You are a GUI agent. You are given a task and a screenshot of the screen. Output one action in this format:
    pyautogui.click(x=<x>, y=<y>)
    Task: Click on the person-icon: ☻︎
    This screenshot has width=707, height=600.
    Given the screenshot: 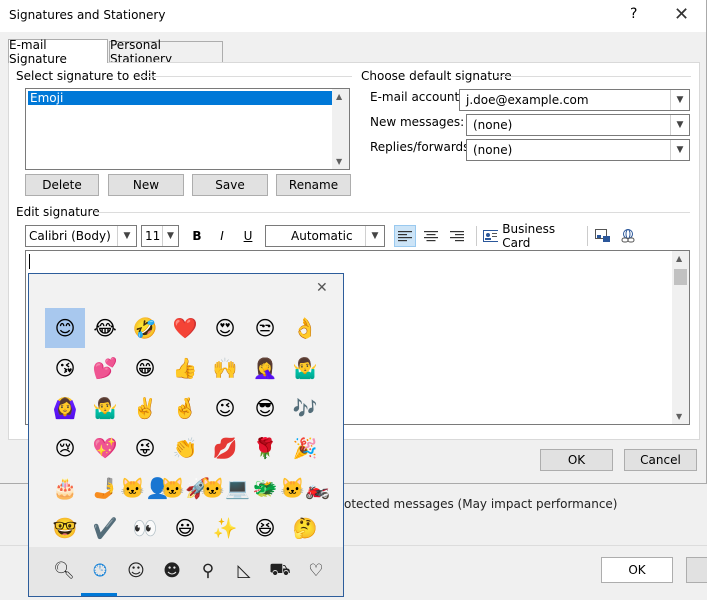 What is the action you would take?
    pyautogui.click(x=172, y=571)
    